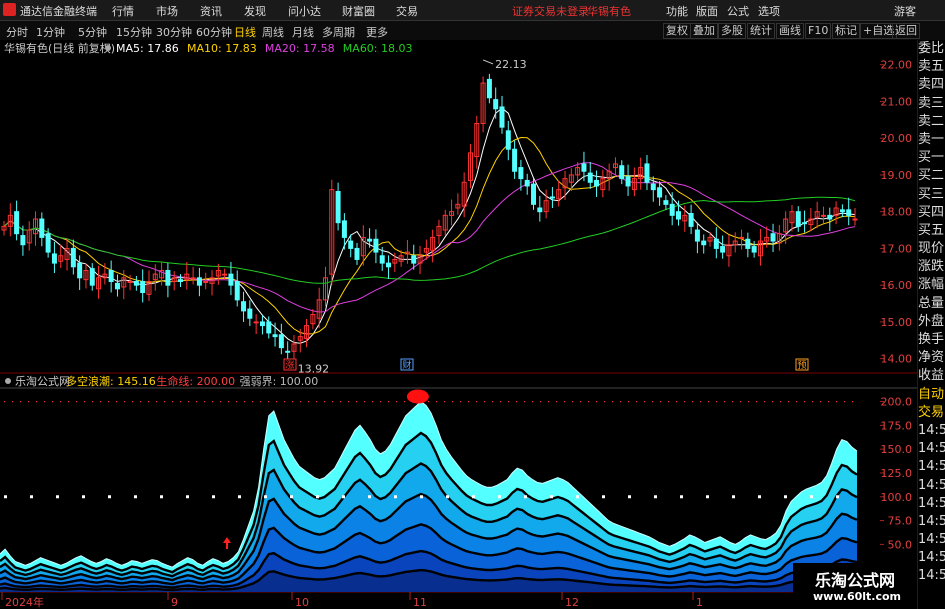  I want to click on menu-item-shichang: 市场, so click(167, 11).